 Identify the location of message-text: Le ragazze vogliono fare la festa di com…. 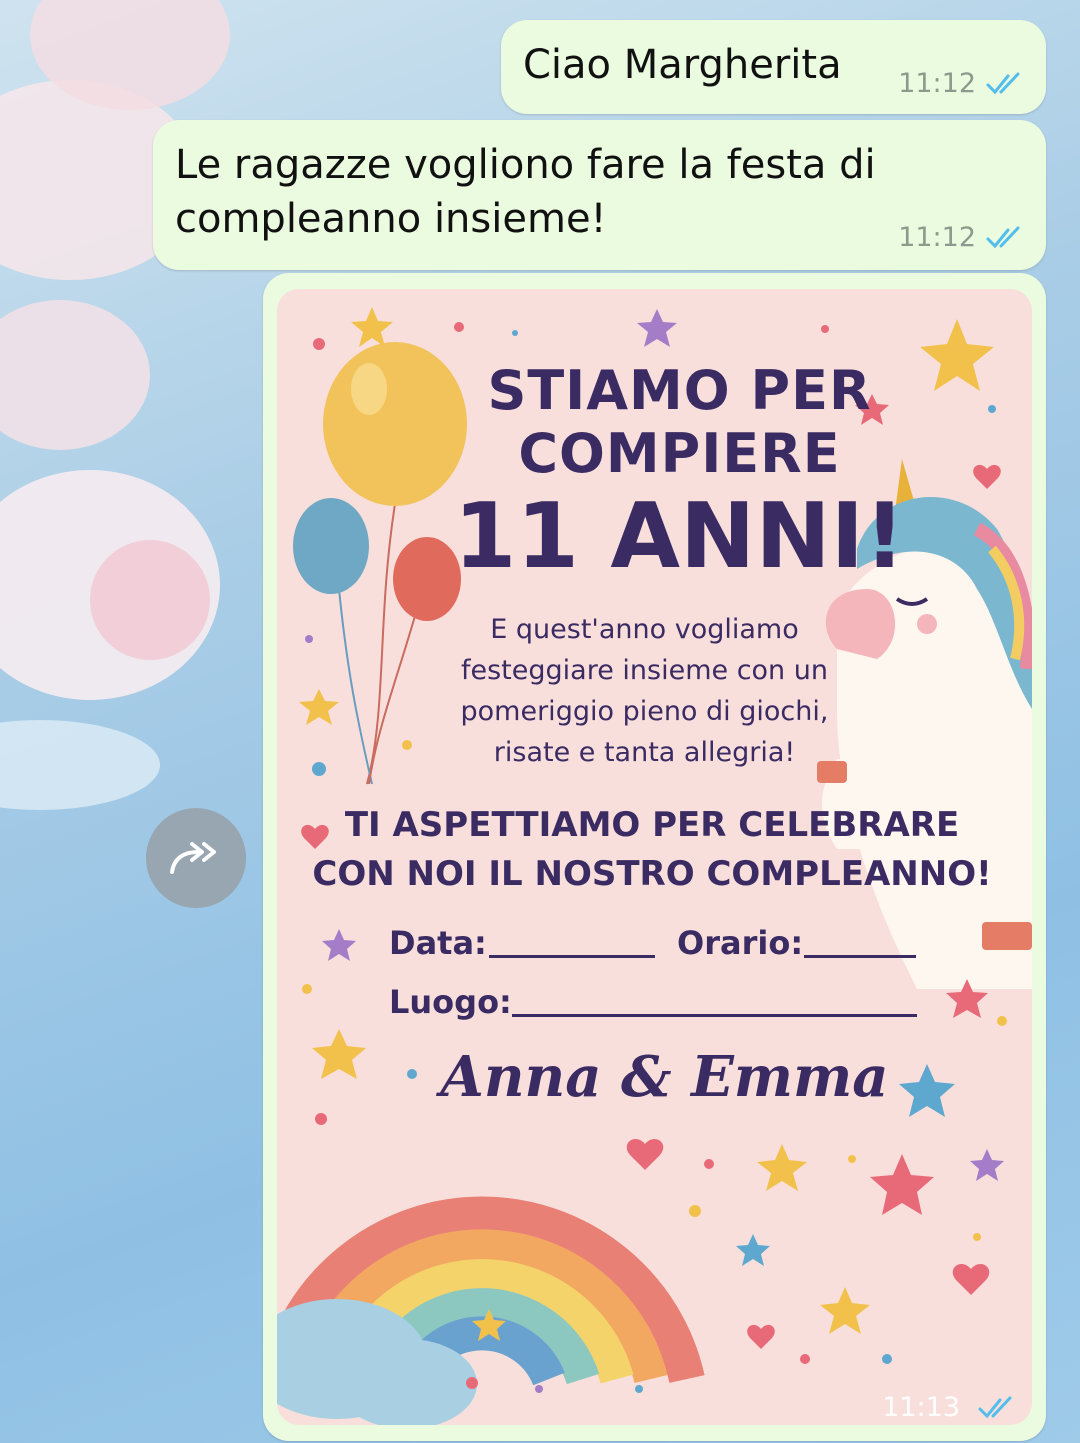
(525, 192).